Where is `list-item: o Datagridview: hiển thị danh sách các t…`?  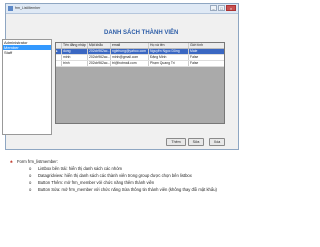
list-item: o Datagridview: hiển thị danh sách các t… is located at coordinates (113, 175).